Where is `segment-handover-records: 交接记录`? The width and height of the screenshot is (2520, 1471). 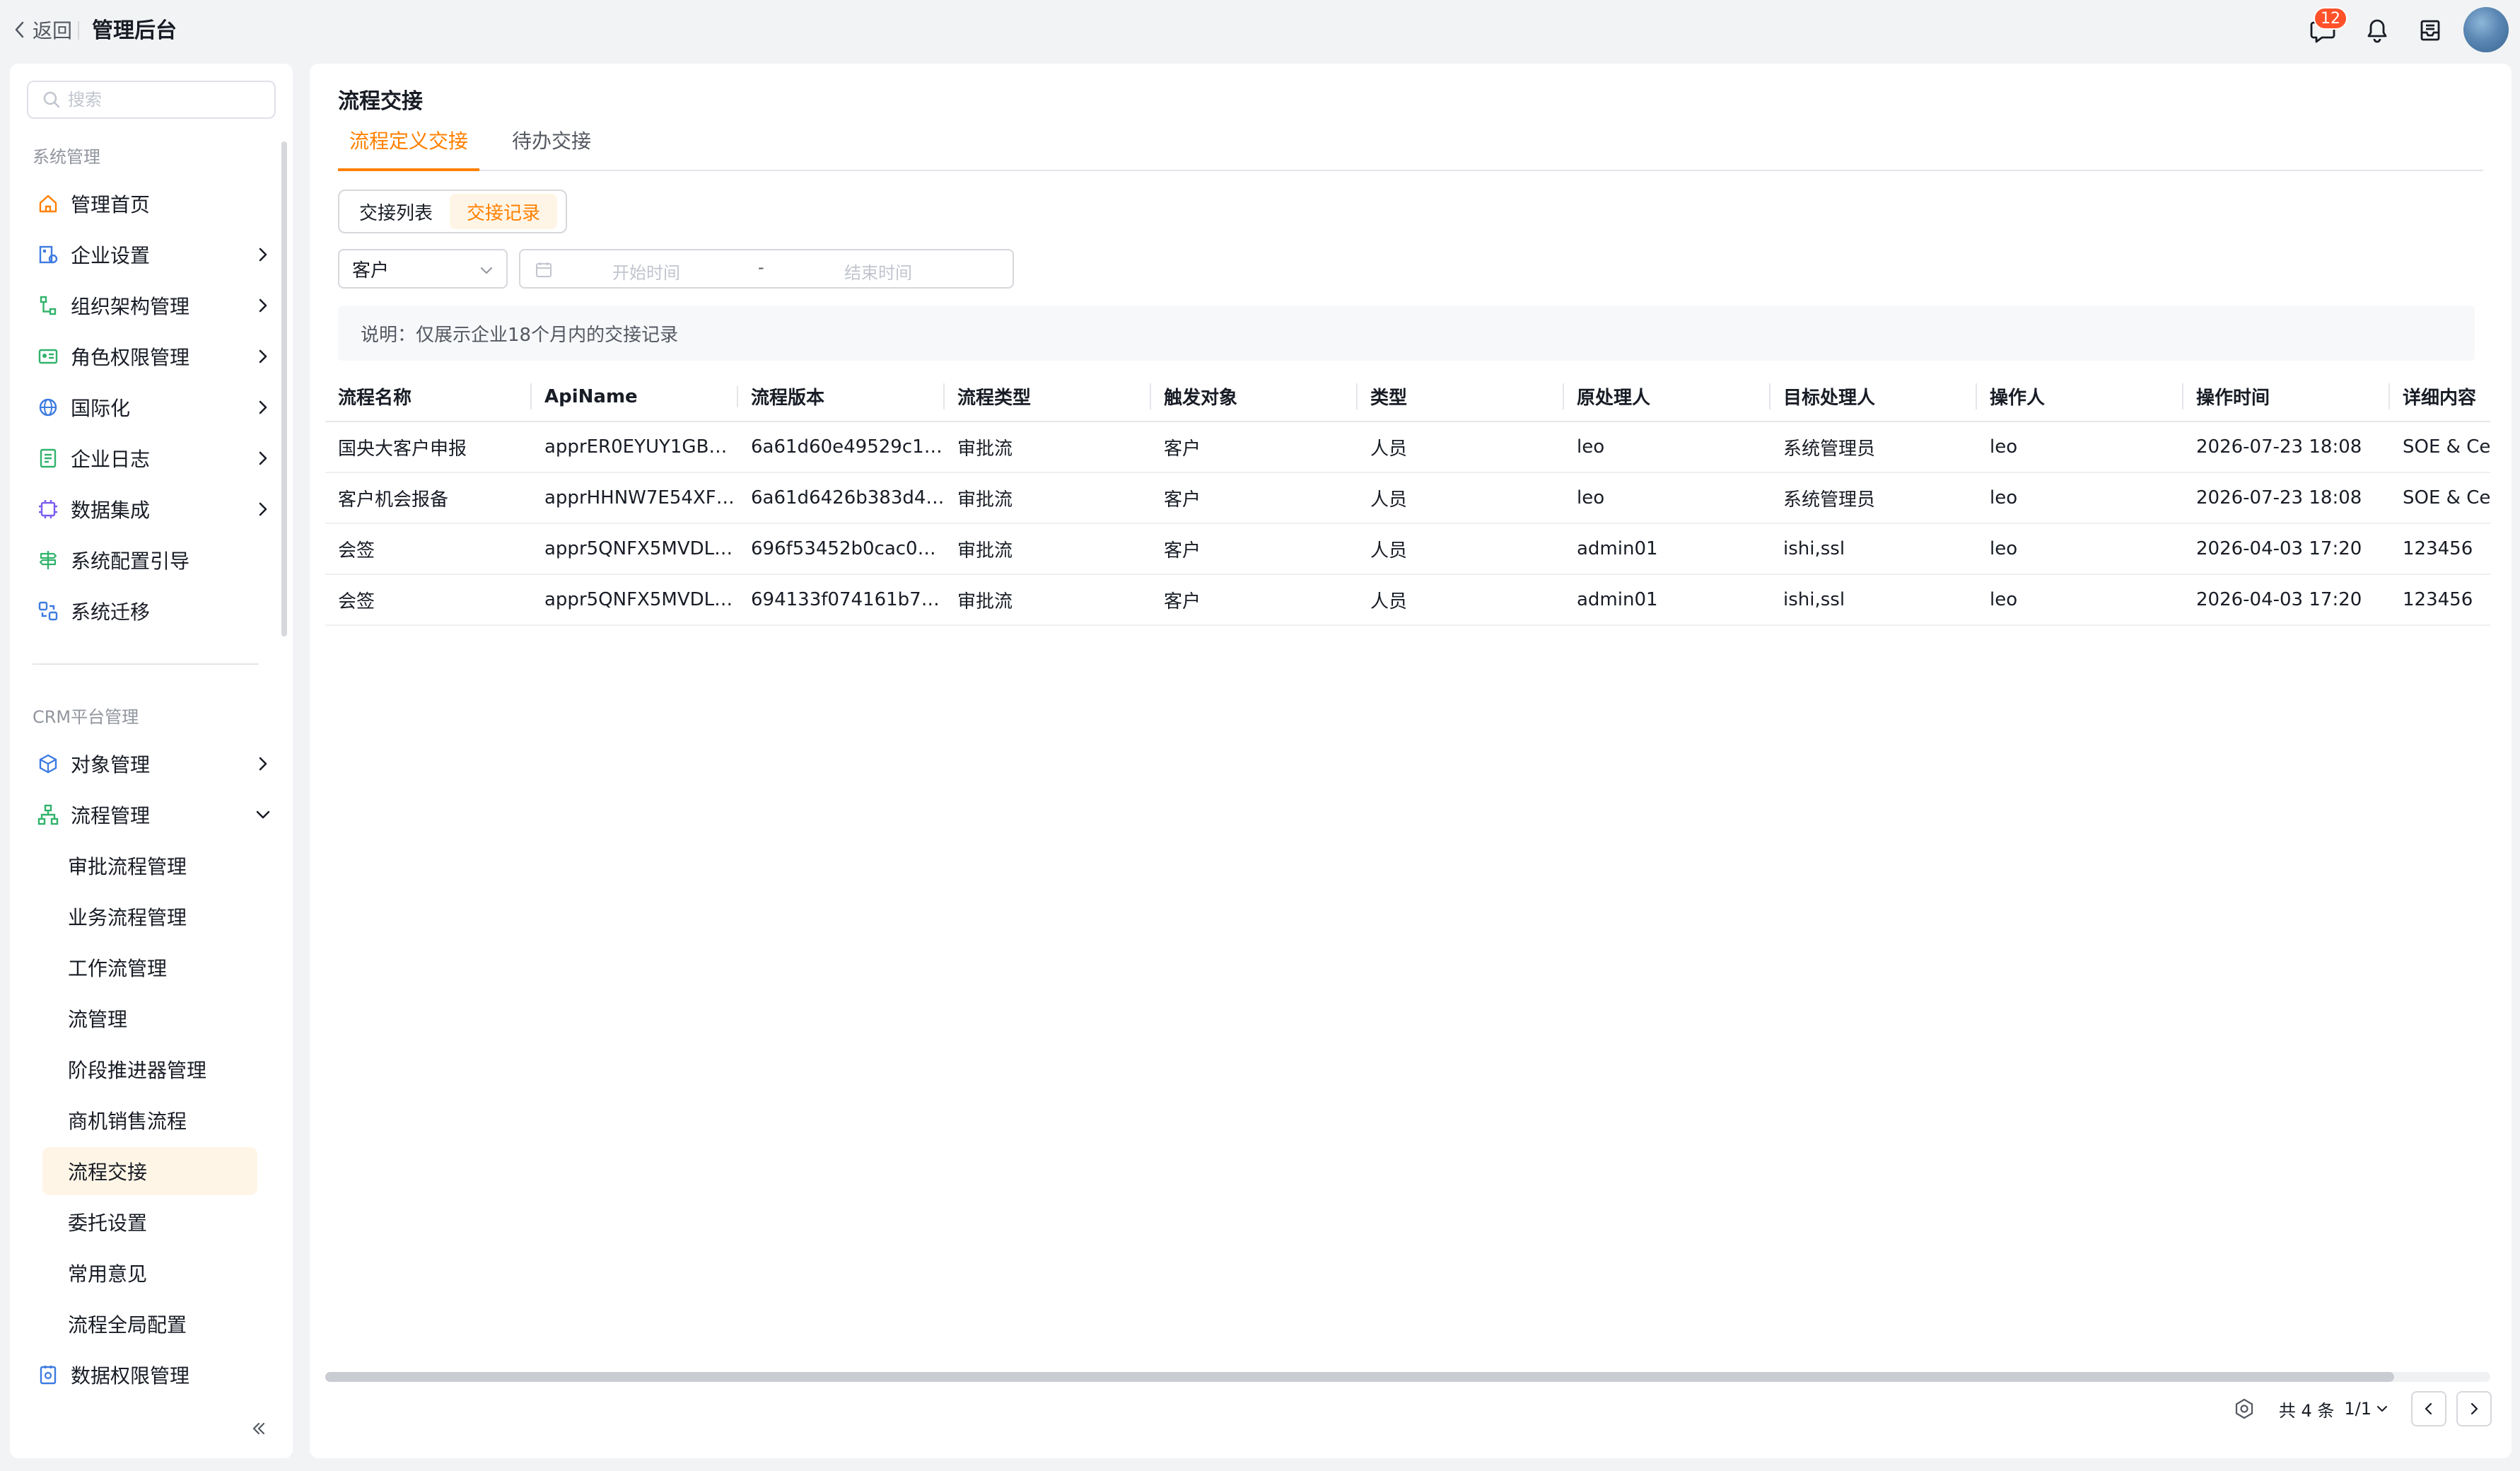 segment-handover-records: 交接记录 is located at coordinates (504, 212).